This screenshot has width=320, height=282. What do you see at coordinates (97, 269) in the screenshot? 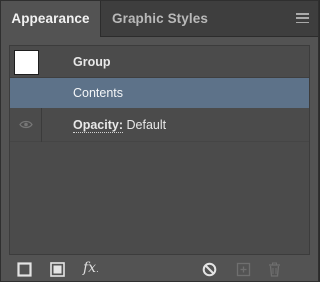
I see `fx-sub-label: .` at bounding box center [97, 269].